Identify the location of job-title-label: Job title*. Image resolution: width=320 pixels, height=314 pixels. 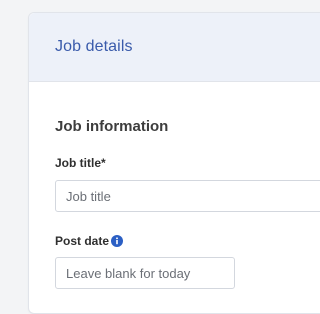
(80, 163).